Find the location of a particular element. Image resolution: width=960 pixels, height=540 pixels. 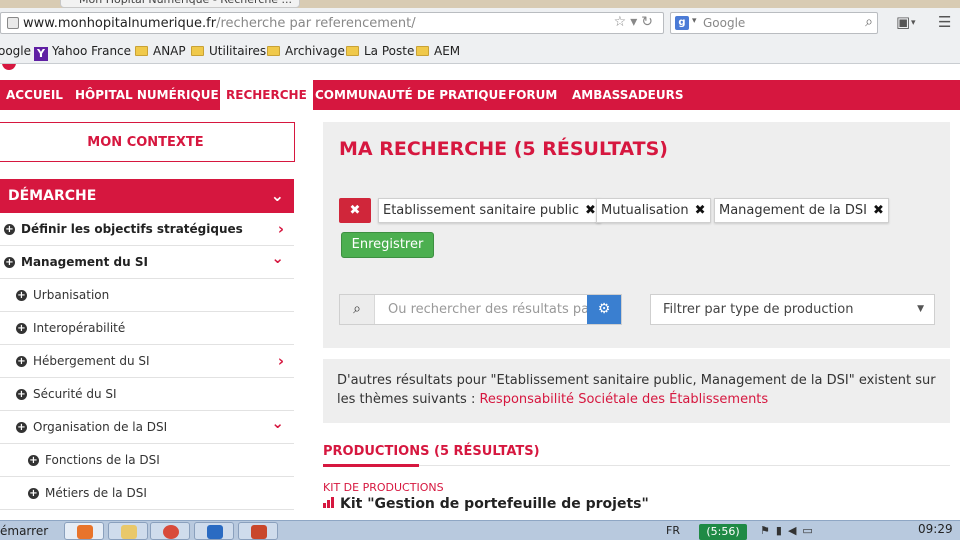

bookmark-utilitaires: Utilitaires is located at coordinates (228, 51).